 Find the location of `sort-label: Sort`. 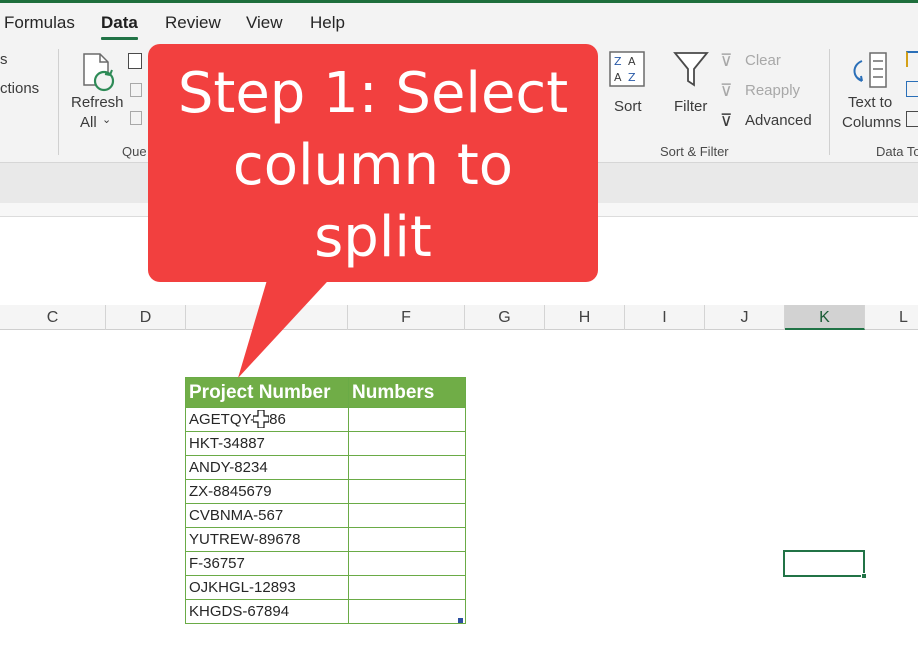

sort-label: Sort is located at coordinates (628, 106).